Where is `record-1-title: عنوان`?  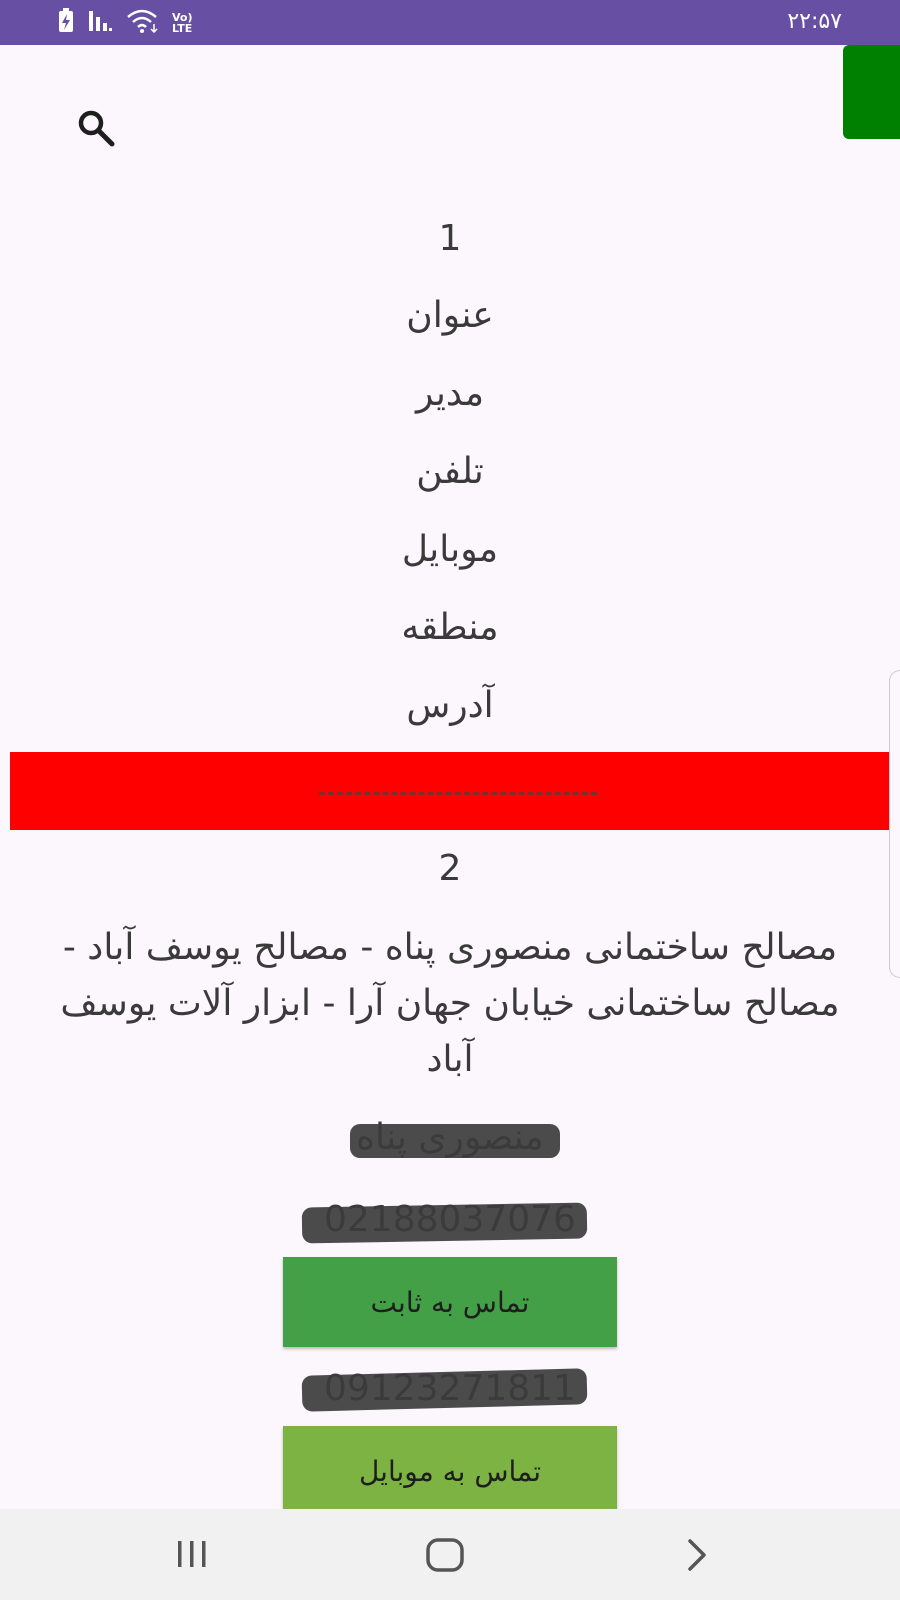
record-1-title: عنوان is located at coordinates (450, 315).